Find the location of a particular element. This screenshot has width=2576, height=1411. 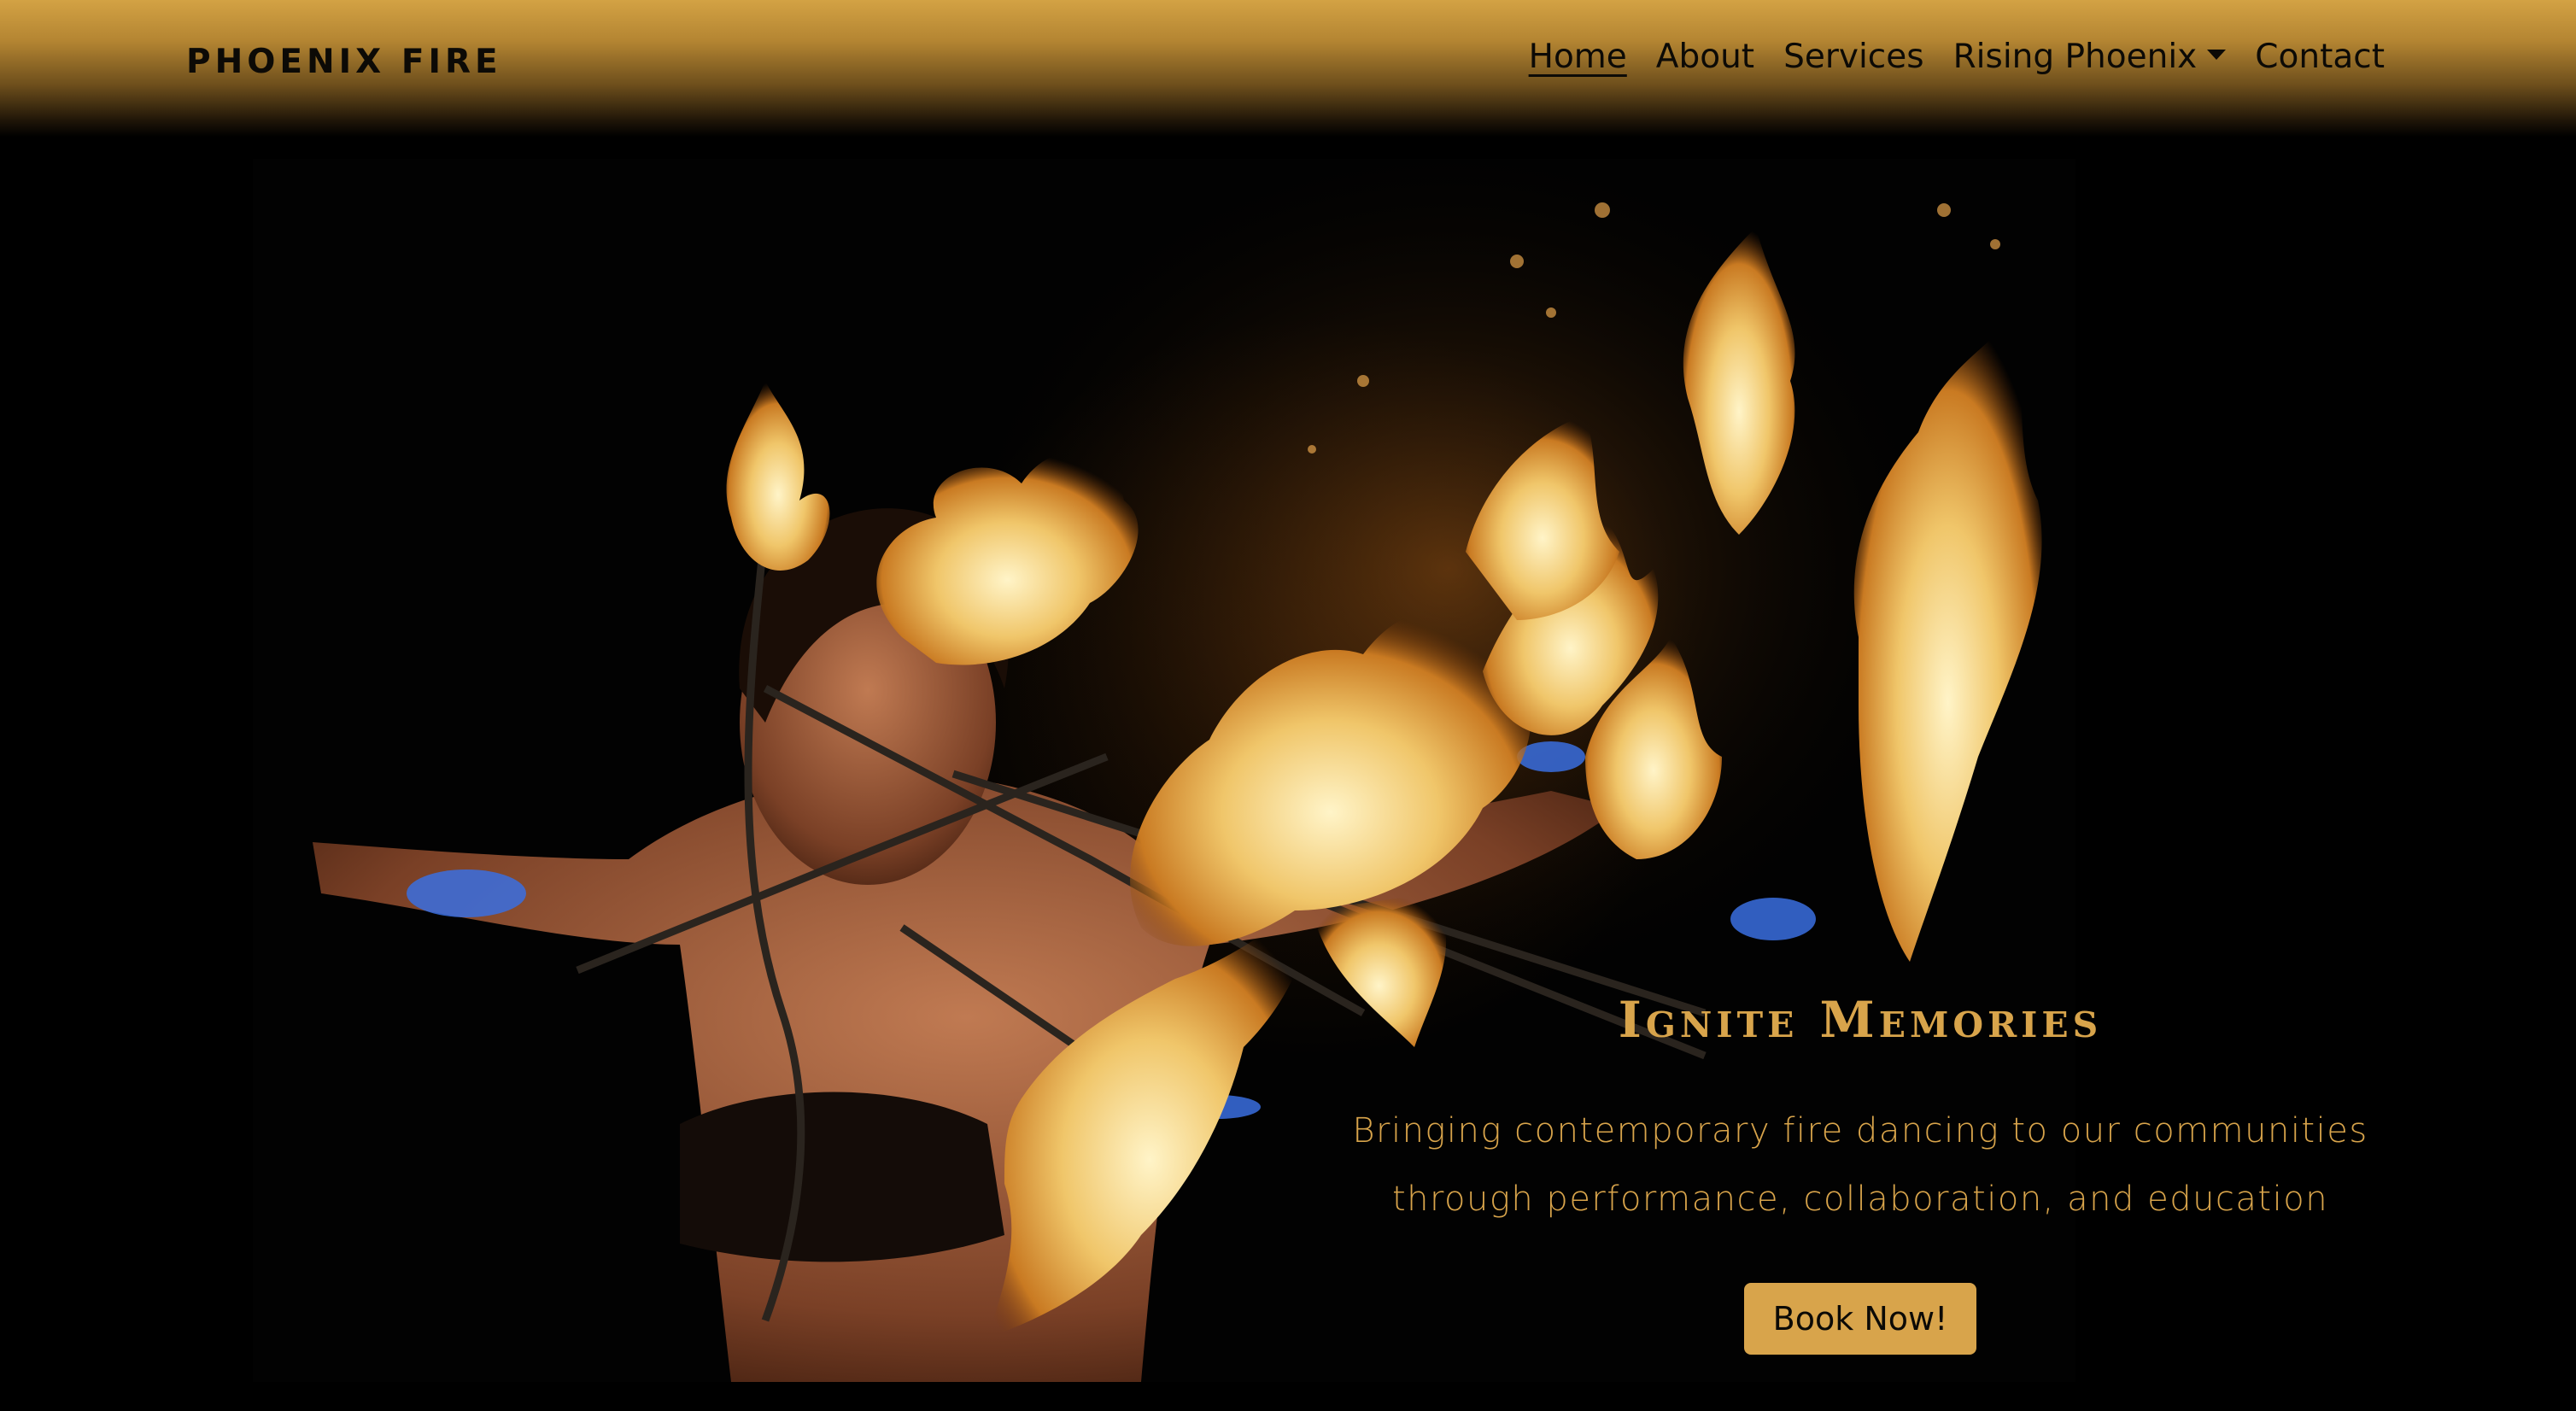

nav-link-services: Services is located at coordinates (1853, 57).